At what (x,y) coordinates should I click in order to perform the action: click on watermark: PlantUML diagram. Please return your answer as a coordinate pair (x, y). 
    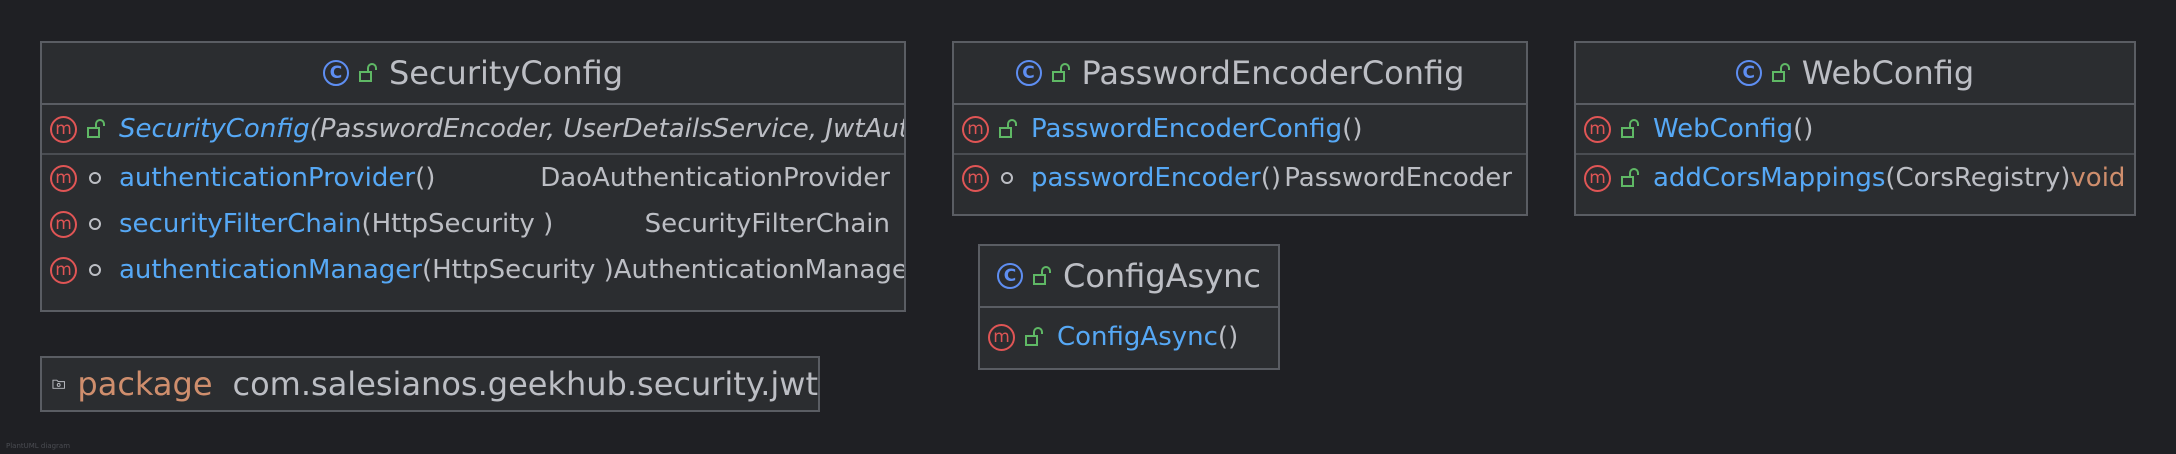
    Looking at the image, I should click on (38, 446).